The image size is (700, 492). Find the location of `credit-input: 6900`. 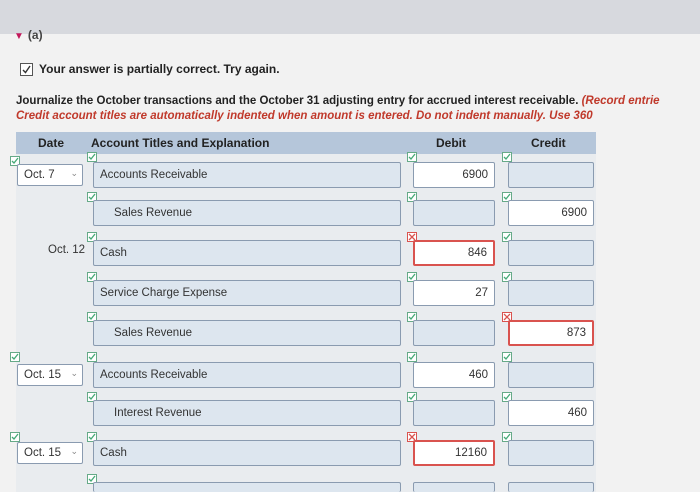

credit-input: 6900 is located at coordinates (551, 213).